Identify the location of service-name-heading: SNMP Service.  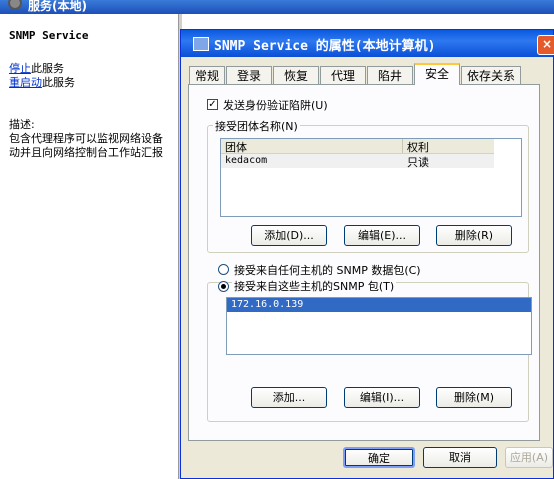
(49, 35).